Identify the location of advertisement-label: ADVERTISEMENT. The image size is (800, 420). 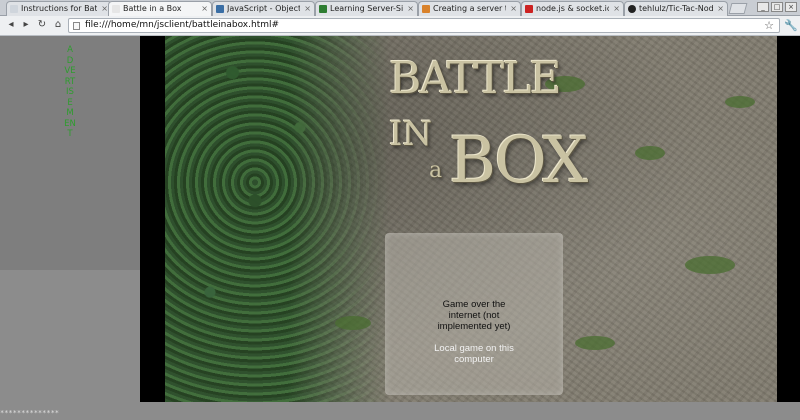
(70, 92).